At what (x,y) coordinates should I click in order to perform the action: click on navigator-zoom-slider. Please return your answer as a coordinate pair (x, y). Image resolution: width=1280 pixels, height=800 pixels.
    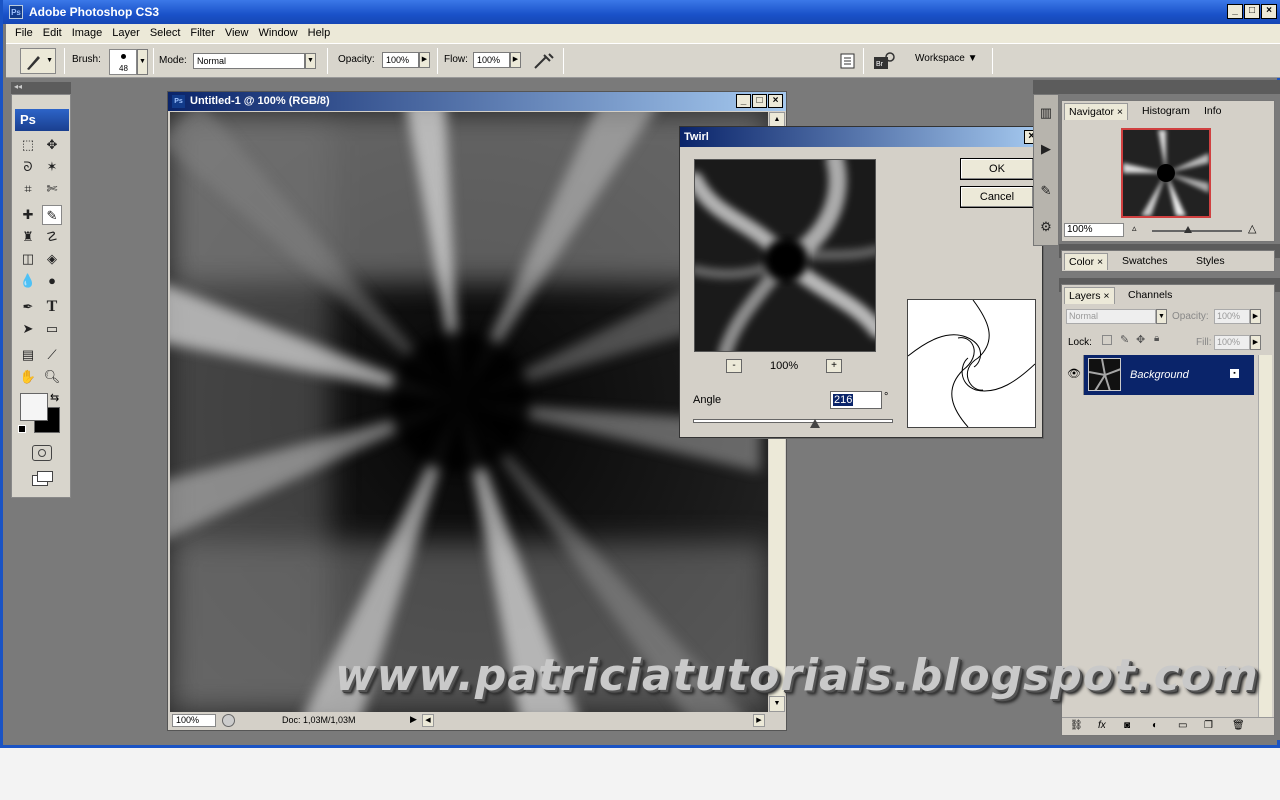
    Looking at the image, I should click on (1197, 231).